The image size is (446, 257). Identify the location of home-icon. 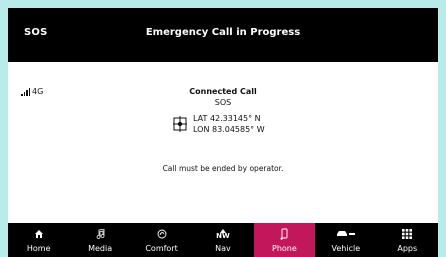
(38, 234).